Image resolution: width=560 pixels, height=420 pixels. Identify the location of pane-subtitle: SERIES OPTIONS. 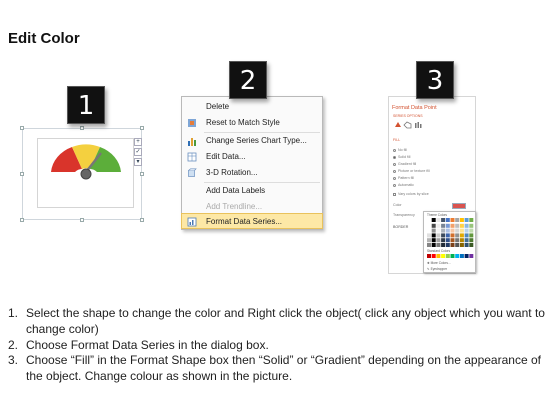
(408, 116).